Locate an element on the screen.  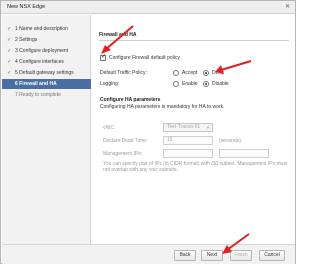
arrow-to-deny is located at coordinates (233, 67).